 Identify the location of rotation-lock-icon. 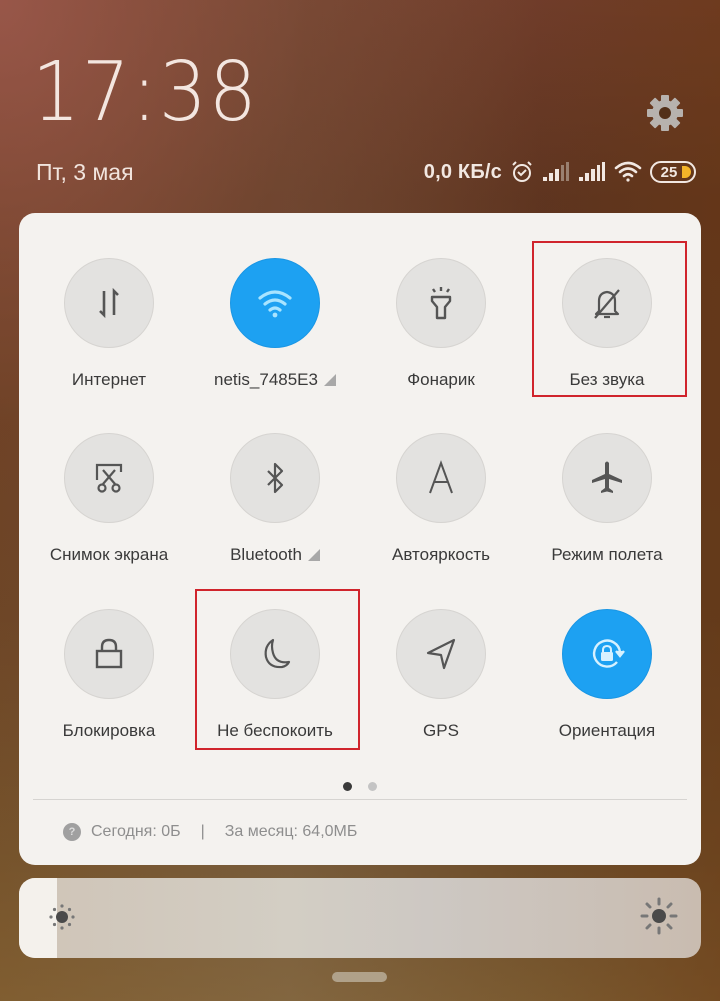
(608, 653).